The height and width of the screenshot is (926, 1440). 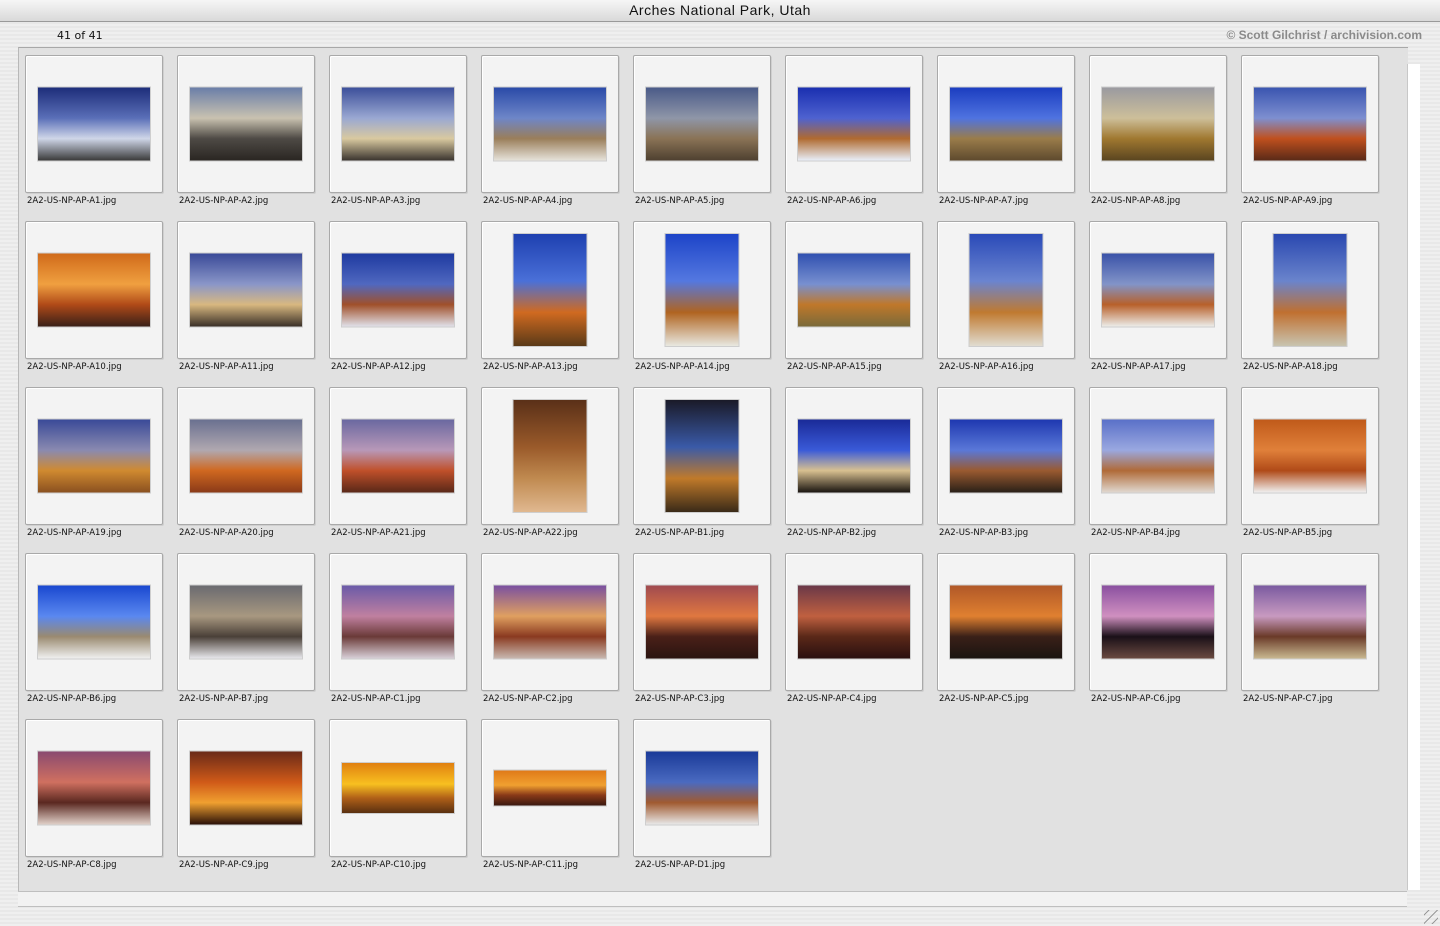 I want to click on thumbnail-slot: 2A2-US-NP-AP-A17.jpg, so click(x=1155, y=294).